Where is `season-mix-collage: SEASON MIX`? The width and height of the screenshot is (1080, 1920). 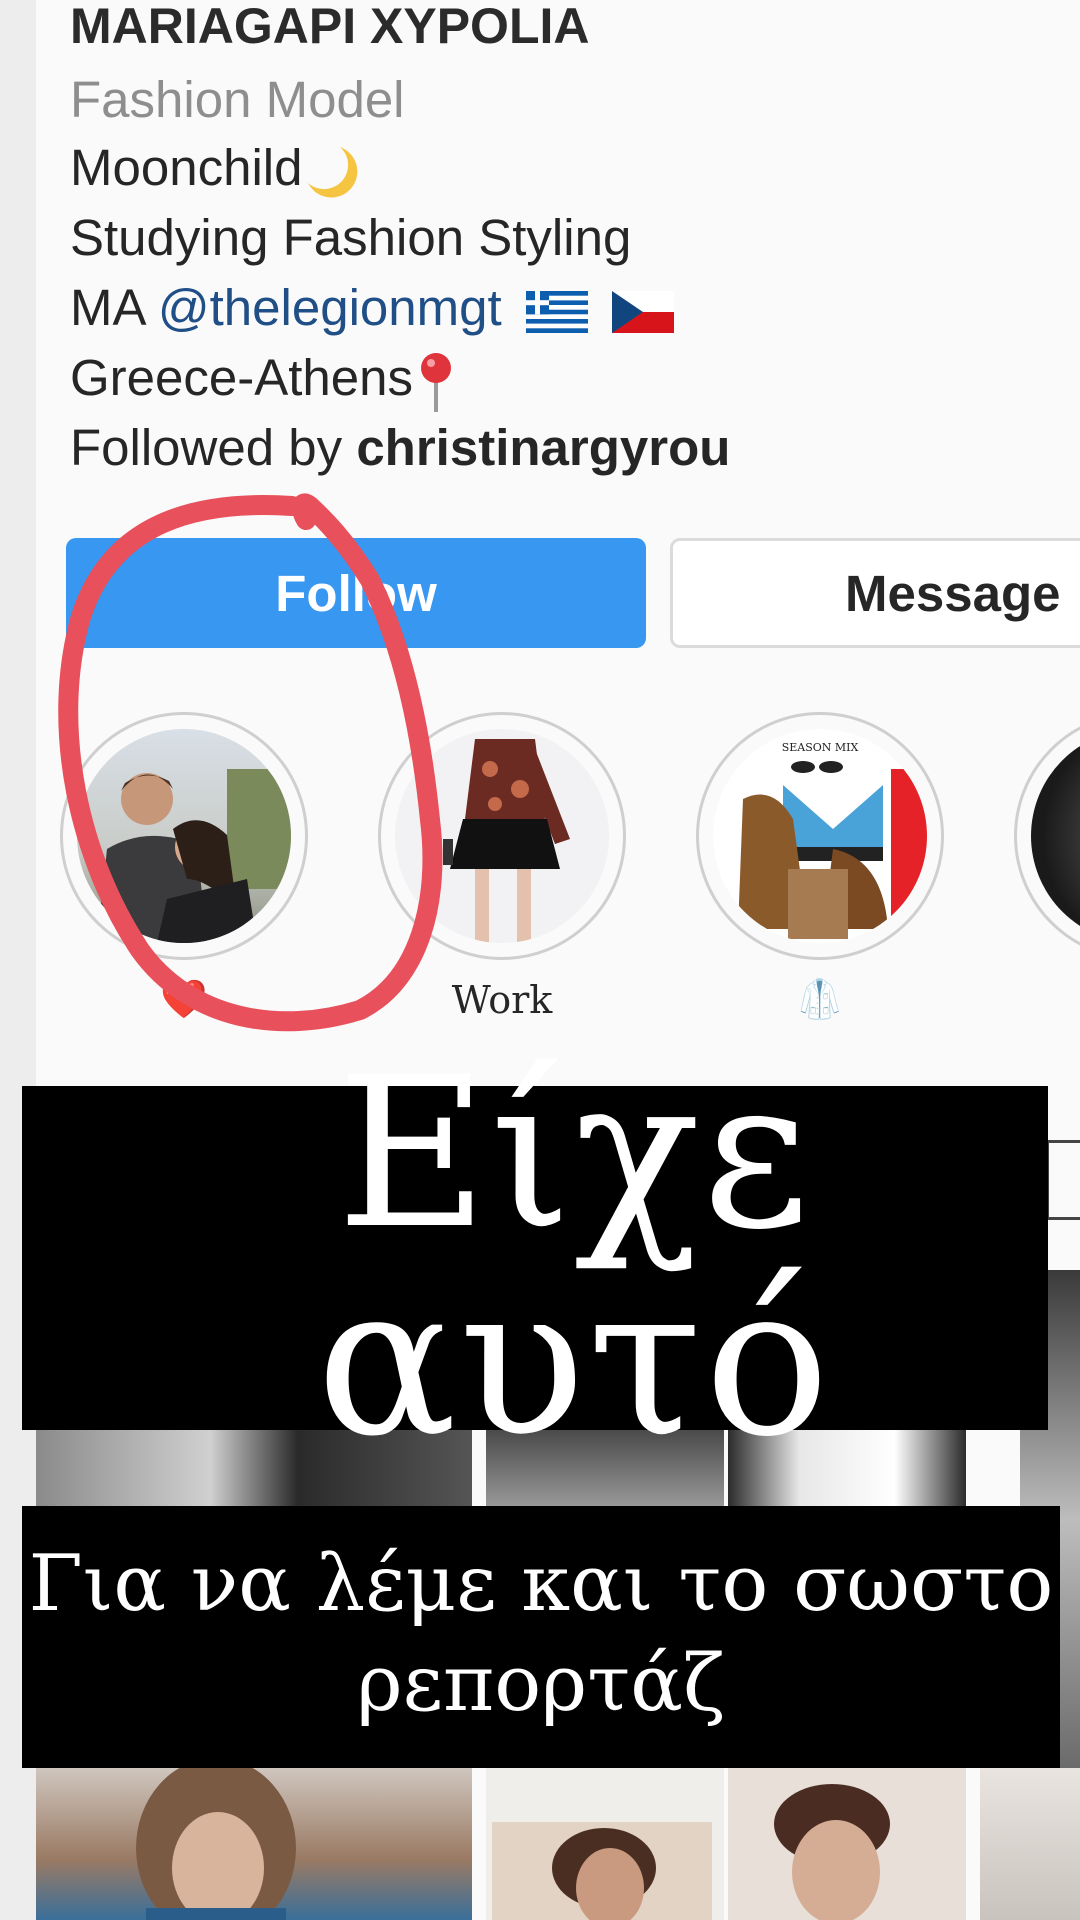
season-mix-collage: SEASON MIX is located at coordinates (832, 840).